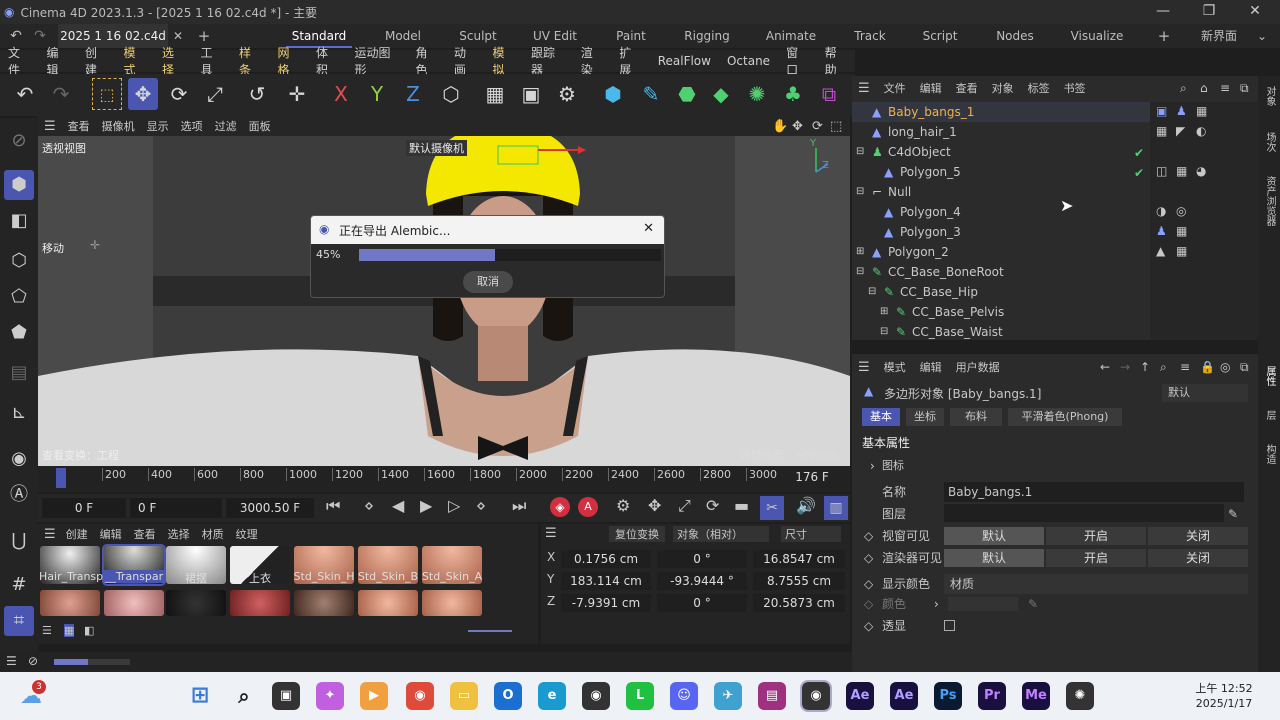 The image size is (1280, 720). What do you see at coordinates (1244, 88) in the screenshot?
I see `object-new-window-icon: ⧉` at bounding box center [1244, 88].